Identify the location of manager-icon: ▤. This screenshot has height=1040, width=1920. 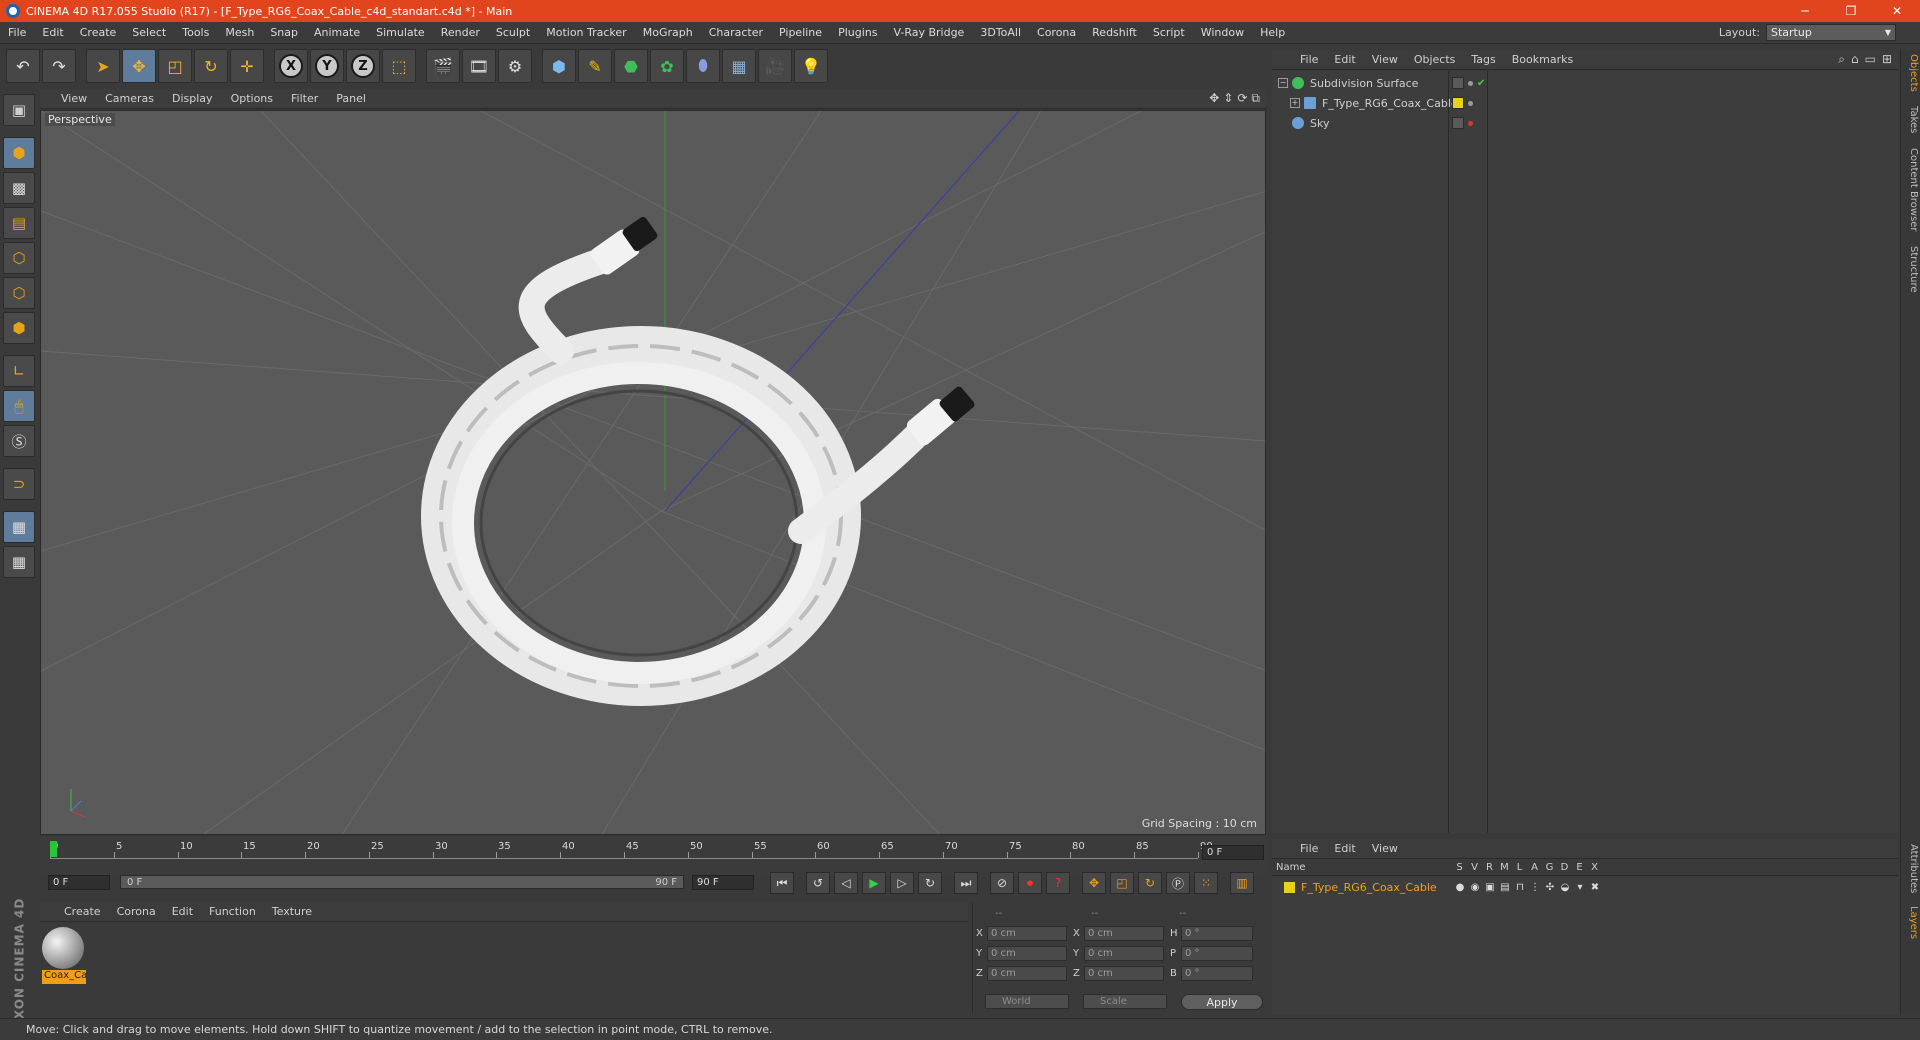
(1505, 887).